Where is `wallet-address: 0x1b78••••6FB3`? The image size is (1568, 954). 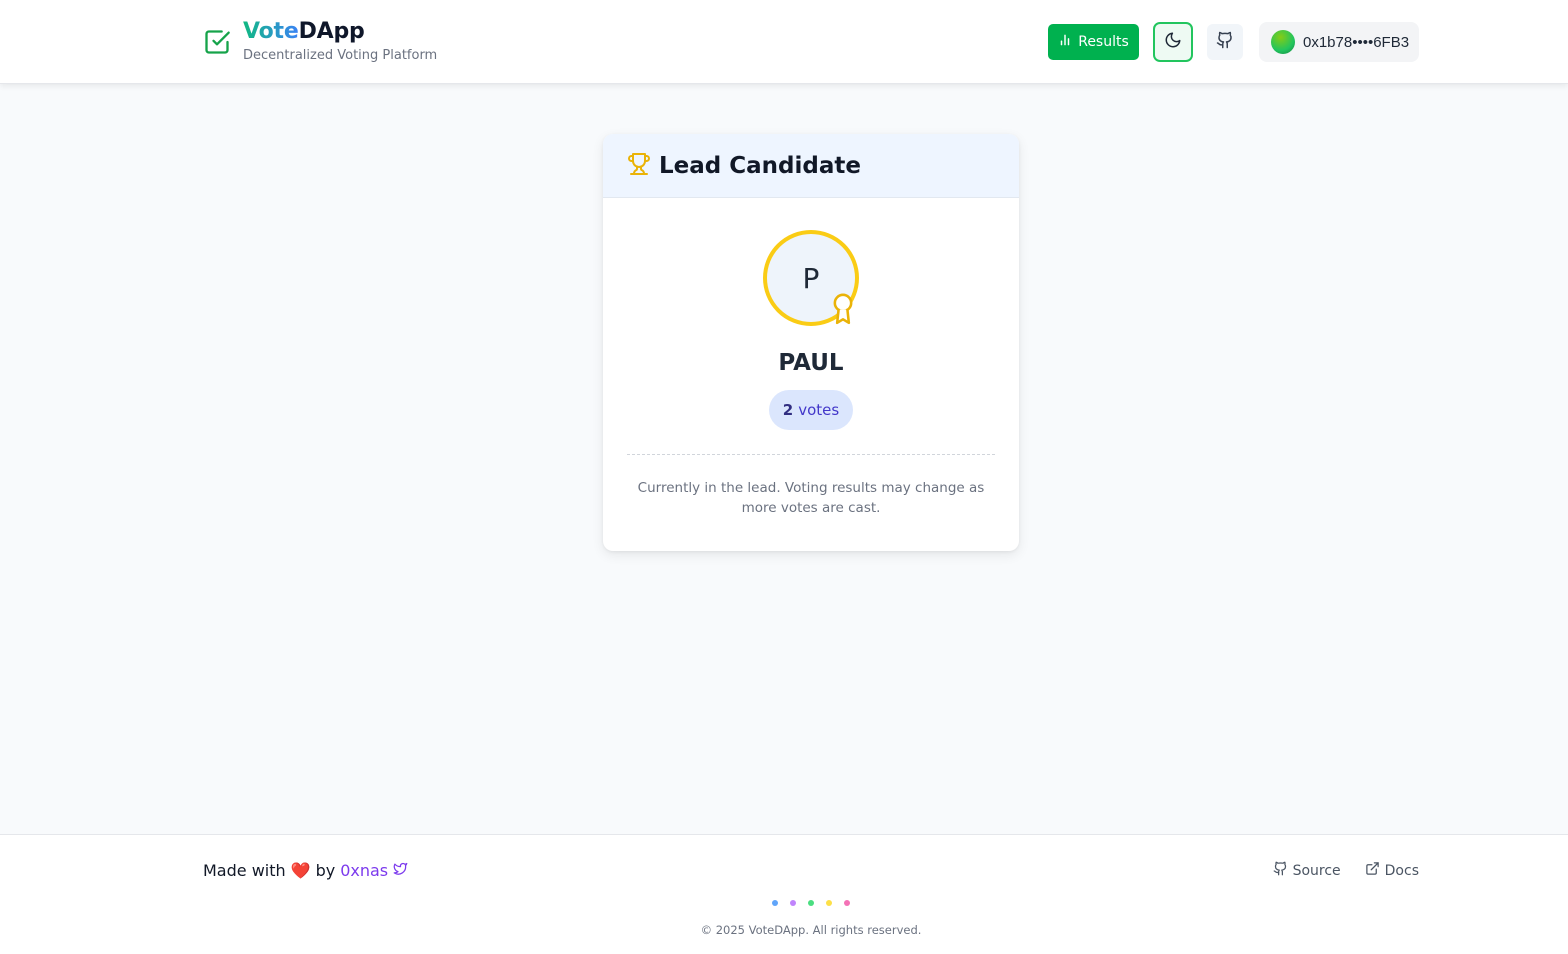 wallet-address: 0x1b78••••6FB3 is located at coordinates (1356, 42).